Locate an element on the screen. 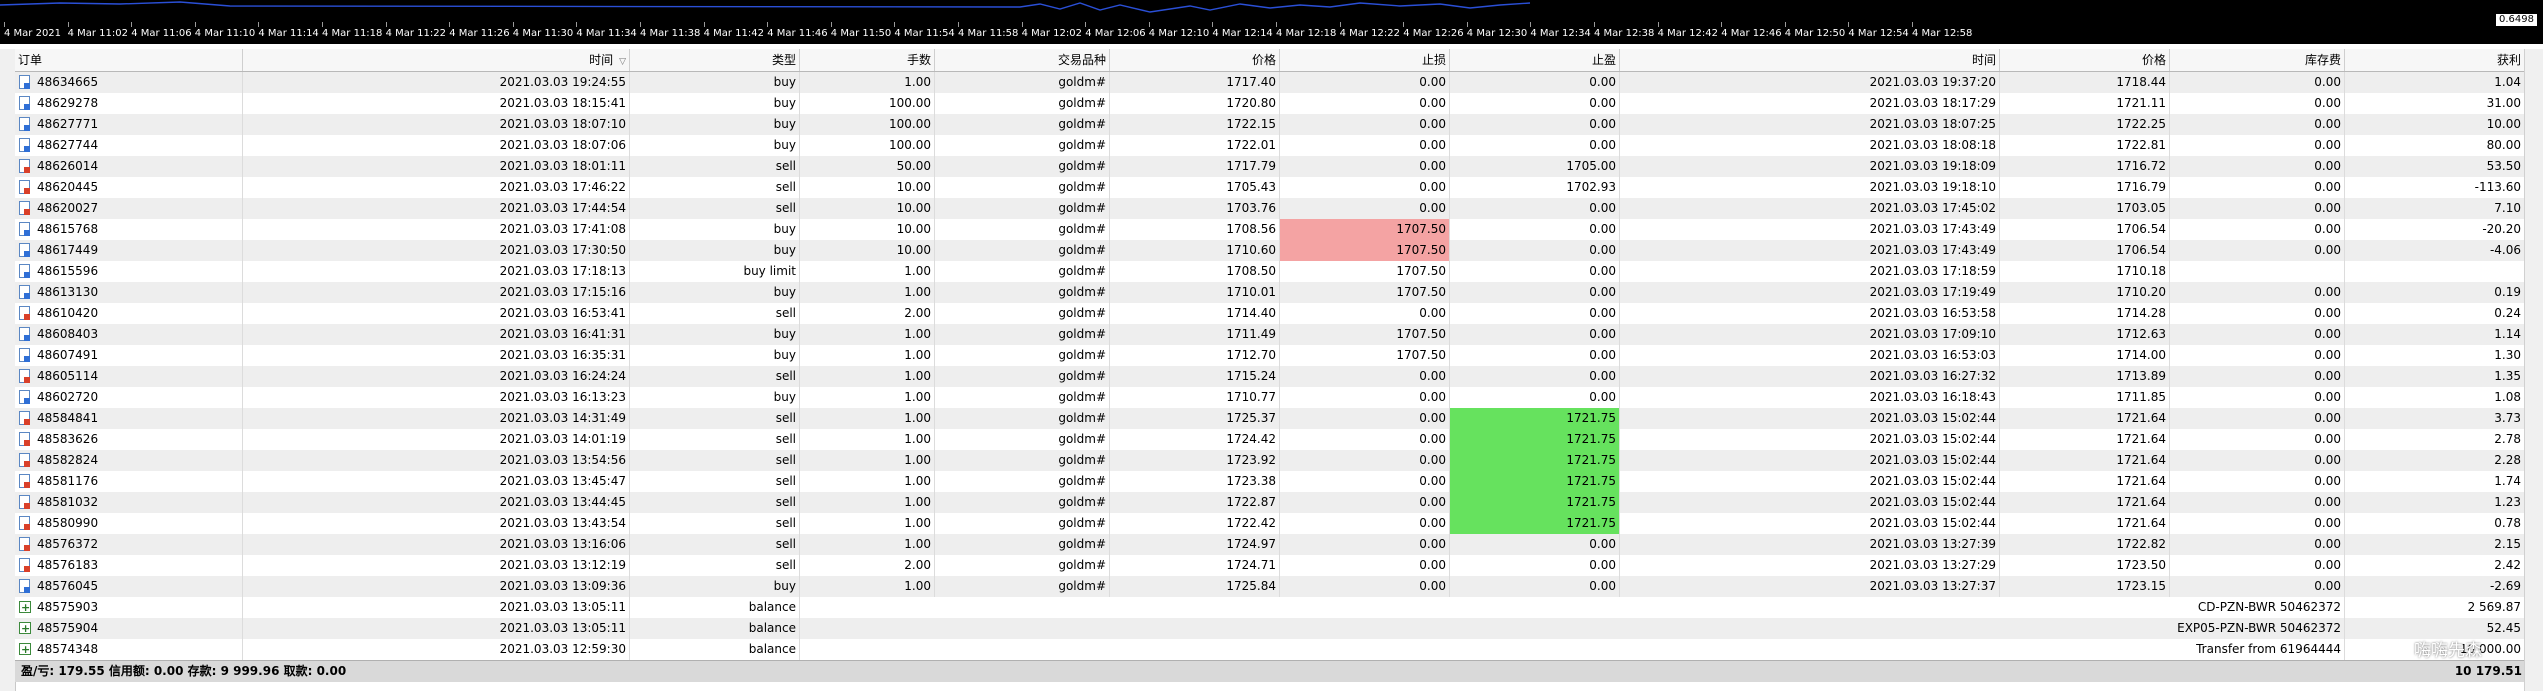 The image size is (2543, 691). order-ticket-cell: 48608403 is located at coordinates (129, 334).